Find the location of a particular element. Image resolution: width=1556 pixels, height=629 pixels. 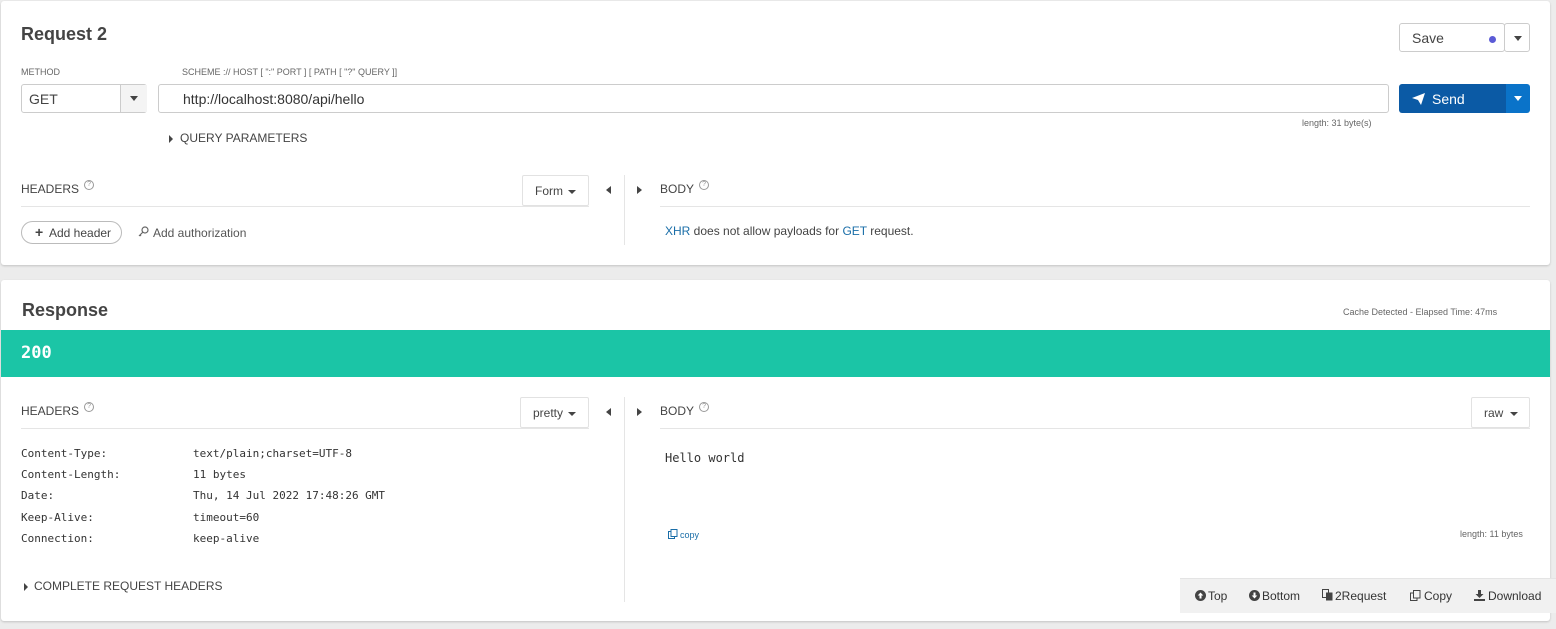

add-header-label: Add header is located at coordinates (80, 233).